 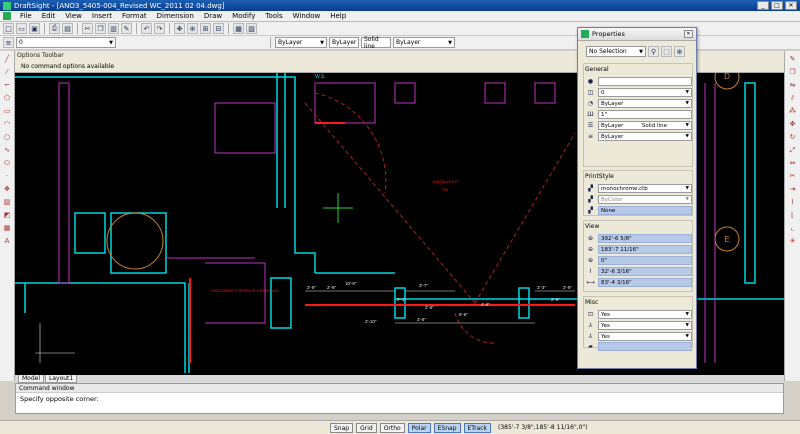 I want to click on toggle-pickadd-icon: ⊕, so click(x=679, y=51).